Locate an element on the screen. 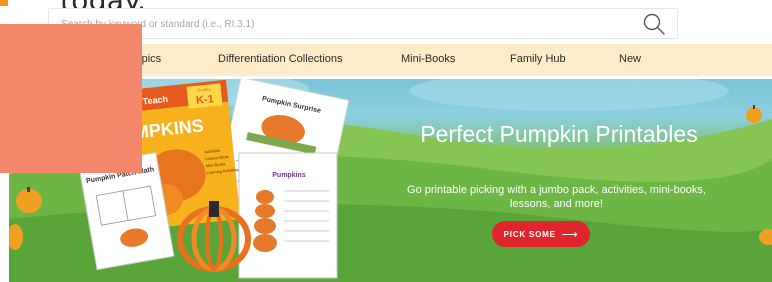  nav-item-family-hub: Family Hub is located at coordinates (538, 59).